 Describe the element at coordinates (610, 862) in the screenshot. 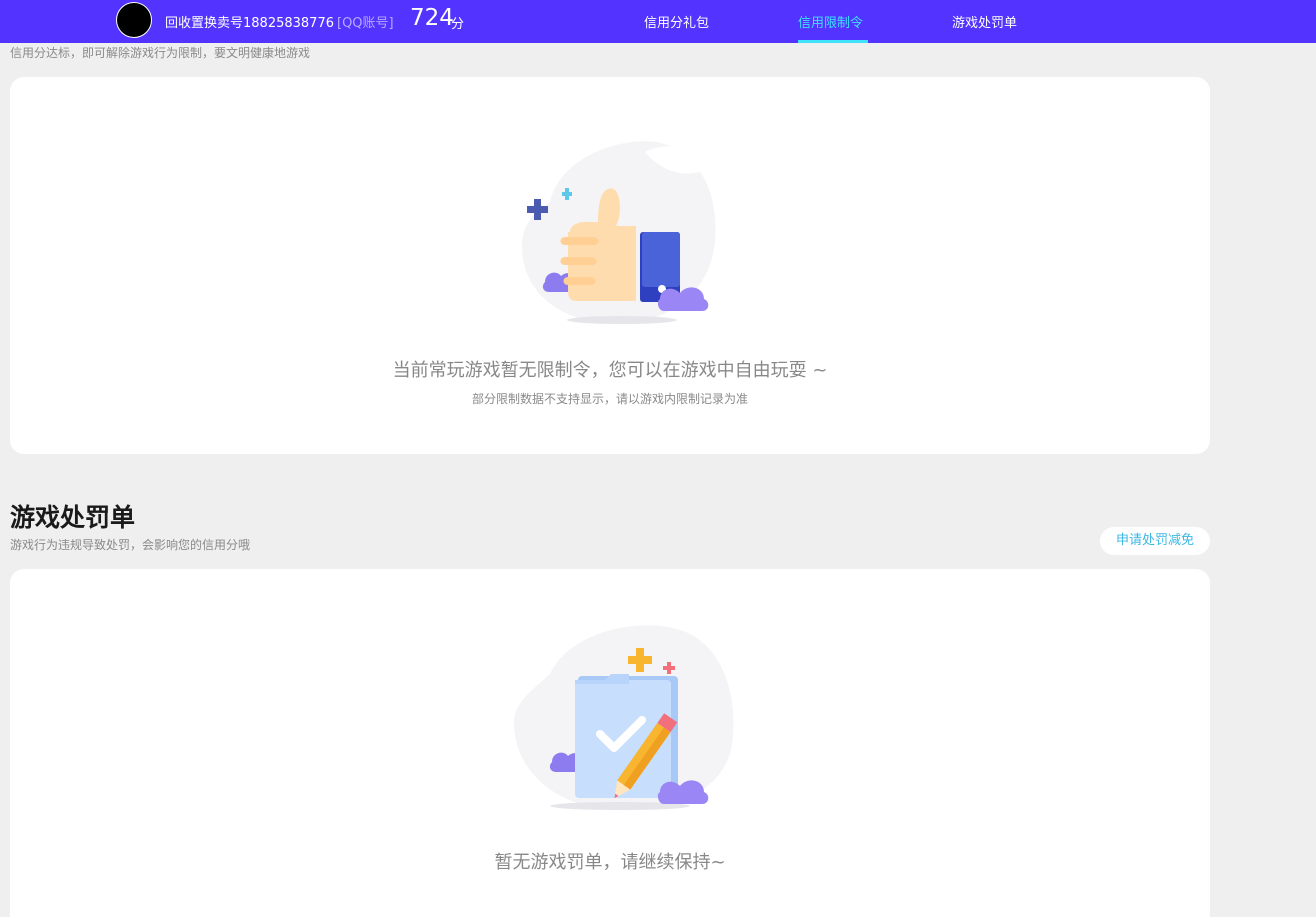

I see `penalty-empty-title: 暂无游戏罚单，请继续保持~` at that location.